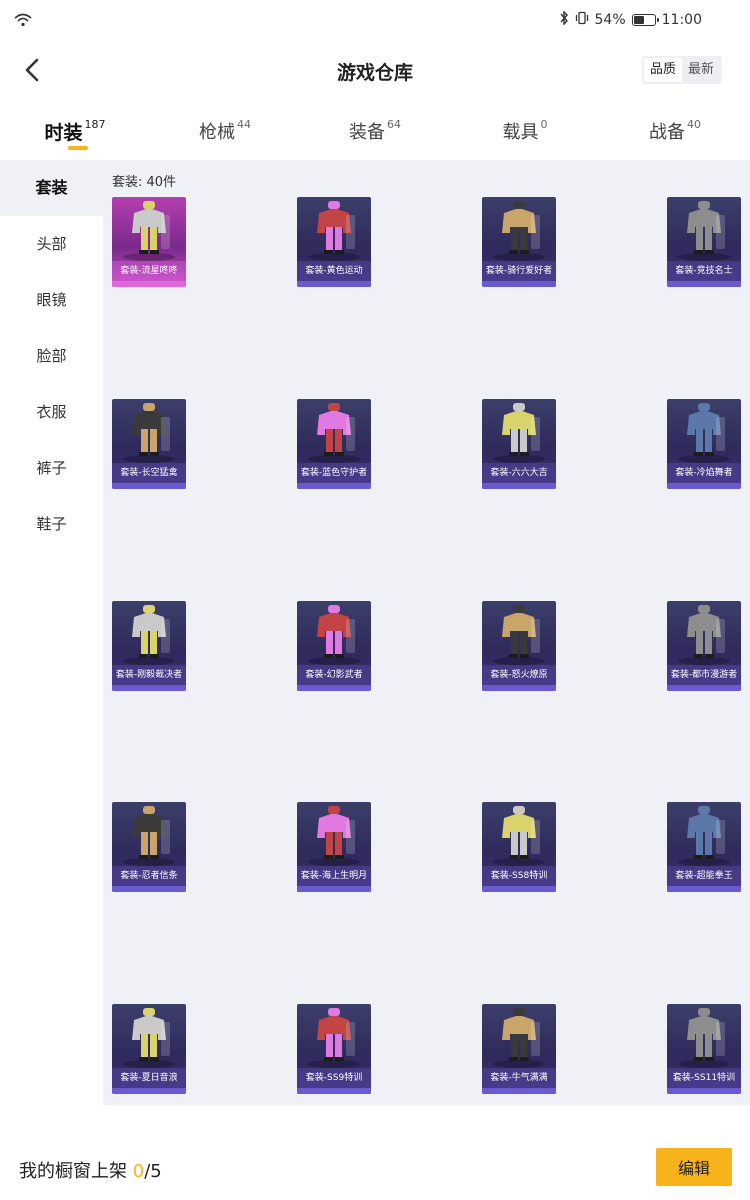 This screenshot has width=750, height=1200. I want to click on tab-fashion: 时装 187, so click(75, 133).